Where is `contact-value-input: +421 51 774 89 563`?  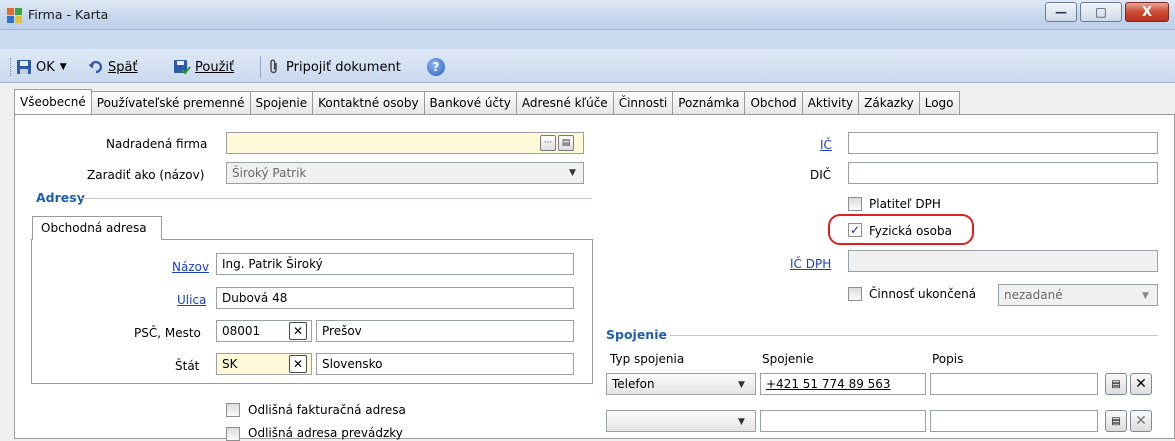
contact-value-input: +421 51 774 89 563 is located at coordinates (843, 384).